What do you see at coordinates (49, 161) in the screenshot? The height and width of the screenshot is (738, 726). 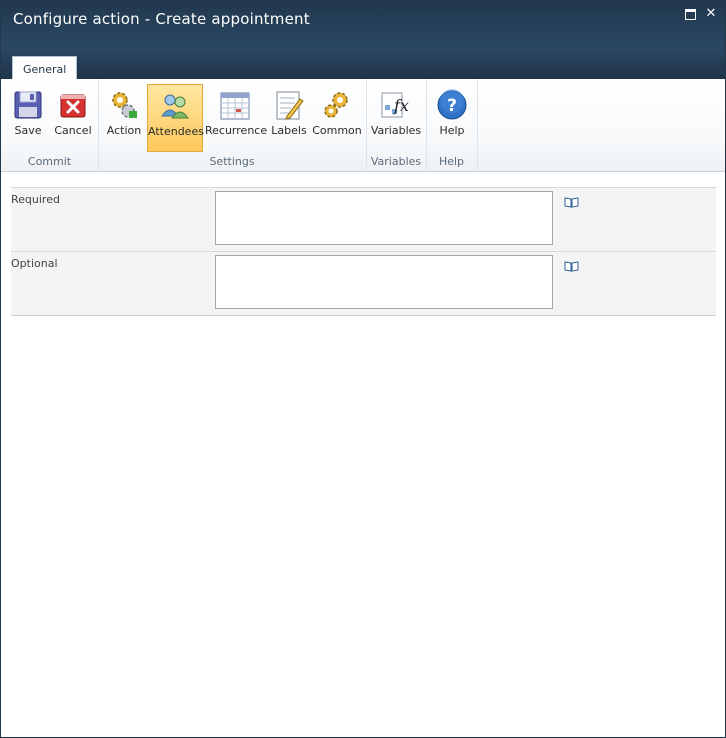 I see `group-label-commit: Commit` at bounding box center [49, 161].